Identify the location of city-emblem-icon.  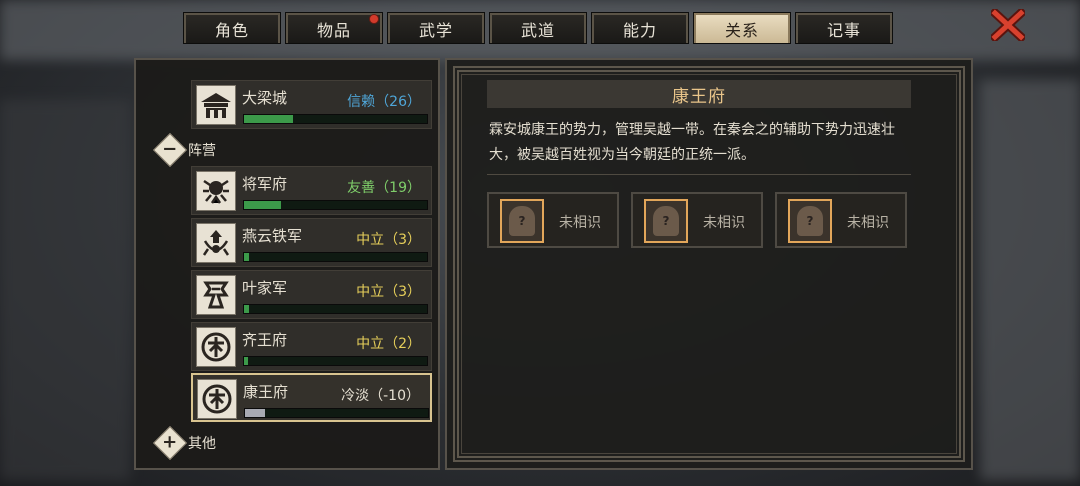
(216, 105).